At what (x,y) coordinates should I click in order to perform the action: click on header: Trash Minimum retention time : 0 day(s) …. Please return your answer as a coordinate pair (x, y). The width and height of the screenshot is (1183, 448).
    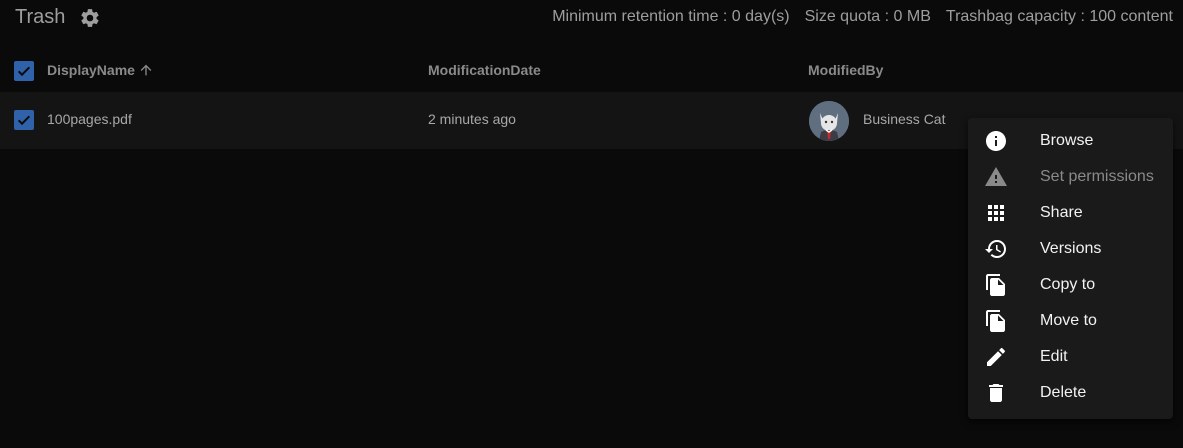
    Looking at the image, I should click on (591, 18).